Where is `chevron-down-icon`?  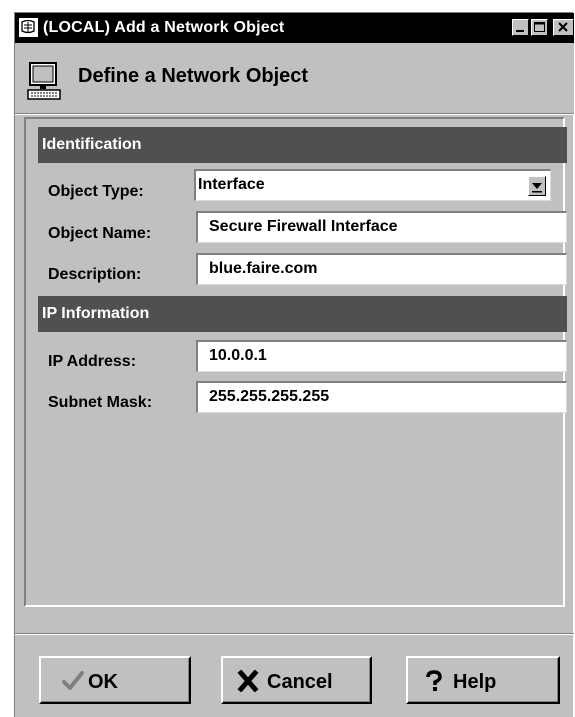
chevron-down-icon is located at coordinates (537, 186).